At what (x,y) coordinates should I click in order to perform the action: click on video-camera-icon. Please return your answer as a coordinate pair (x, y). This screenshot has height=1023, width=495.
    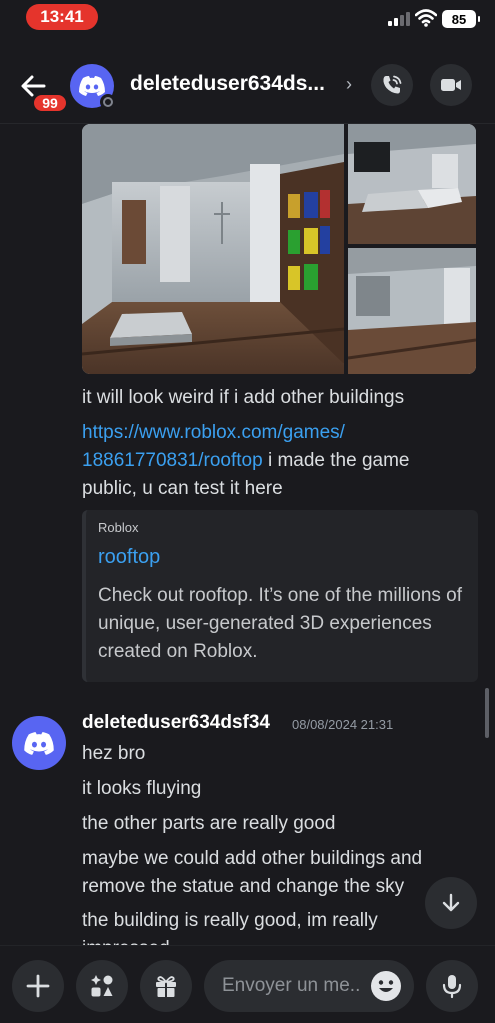
    Looking at the image, I should click on (451, 85).